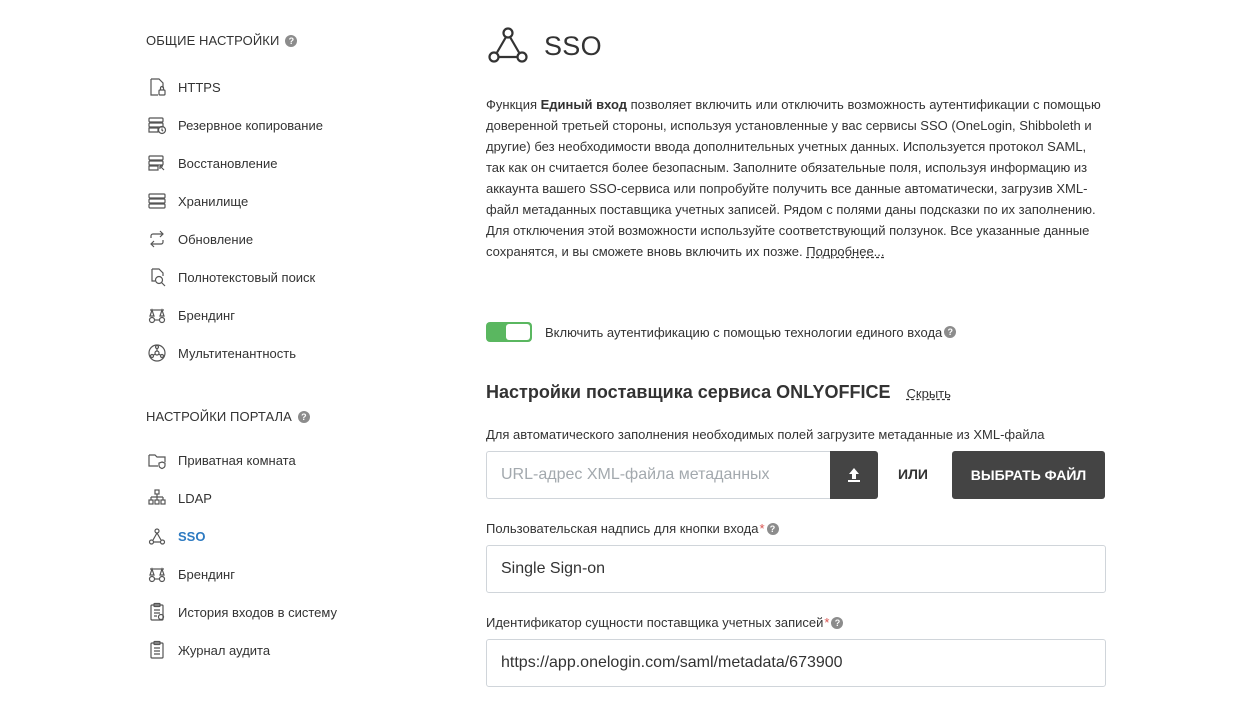 This screenshot has width=1240, height=708. Describe the element at coordinates (157, 163) in the screenshot. I see `restore-icon` at that location.